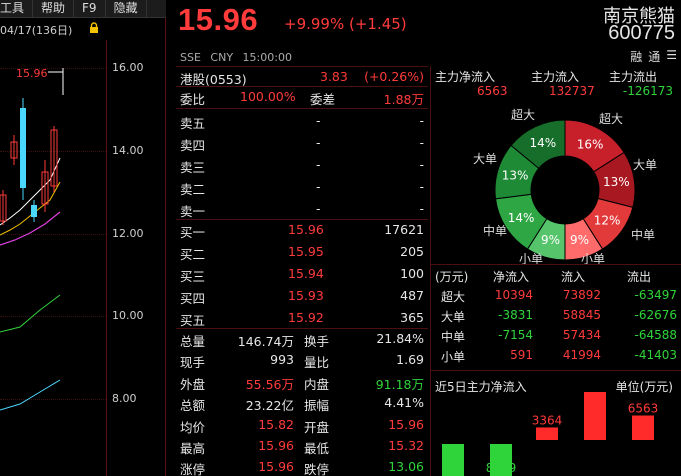 The image size is (681, 476). What do you see at coordinates (302, 446) in the screenshot?
I see `stat-row: 最高 15.96 最低 15.32` at bounding box center [302, 446].